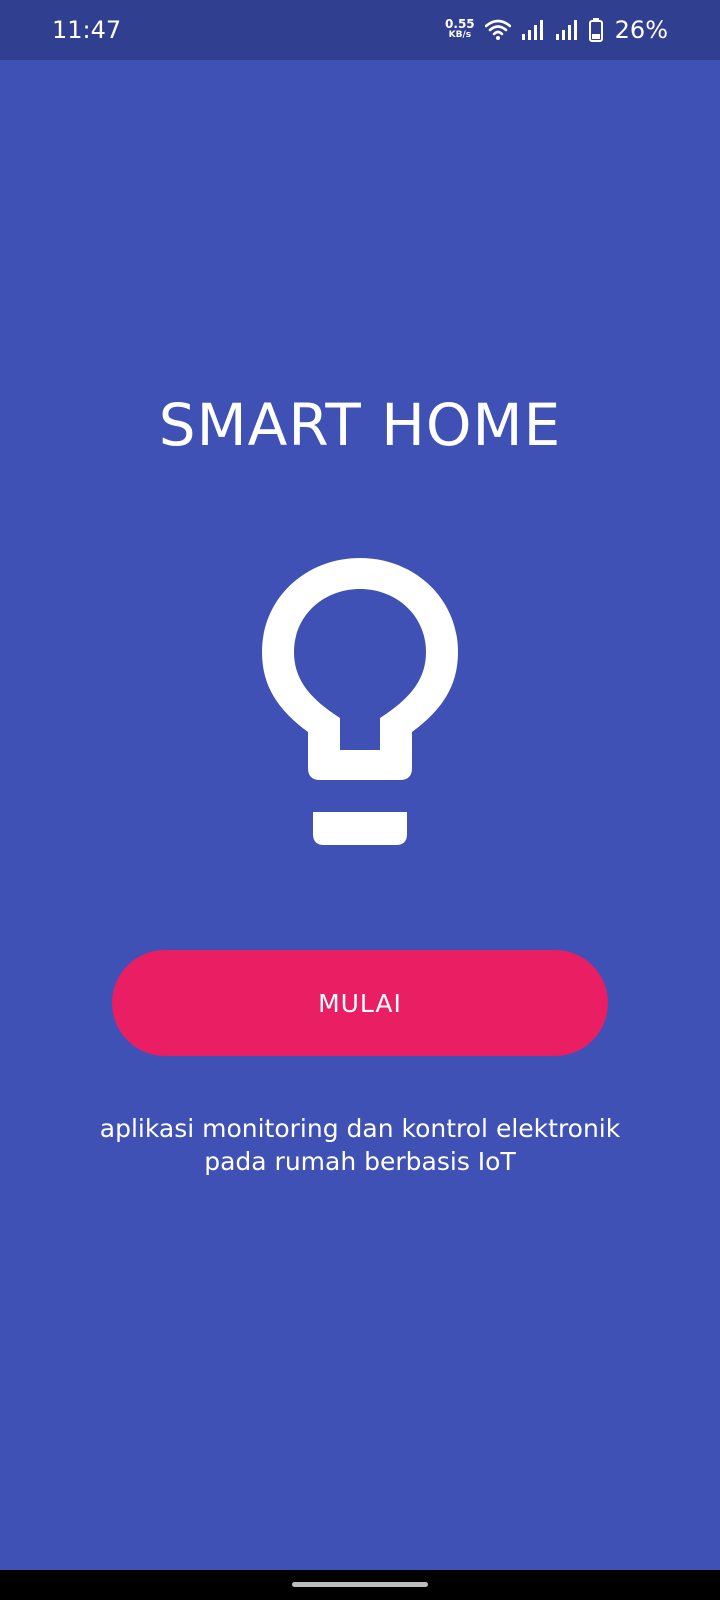 The width and height of the screenshot is (720, 1600). Describe the element at coordinates (360, 1003) in the screenshot. I see `start-button: MULAI` at that location.